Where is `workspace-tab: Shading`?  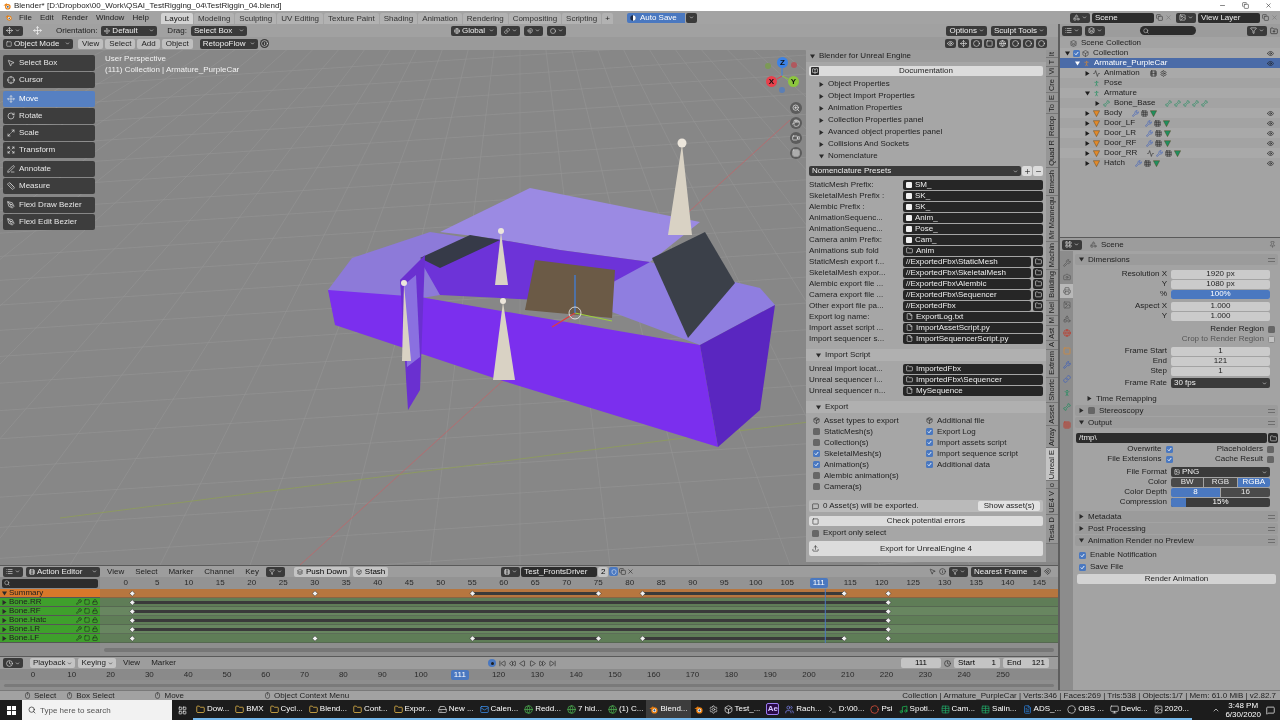 workspace-tab: Shading is located at coordinates (398, 18).